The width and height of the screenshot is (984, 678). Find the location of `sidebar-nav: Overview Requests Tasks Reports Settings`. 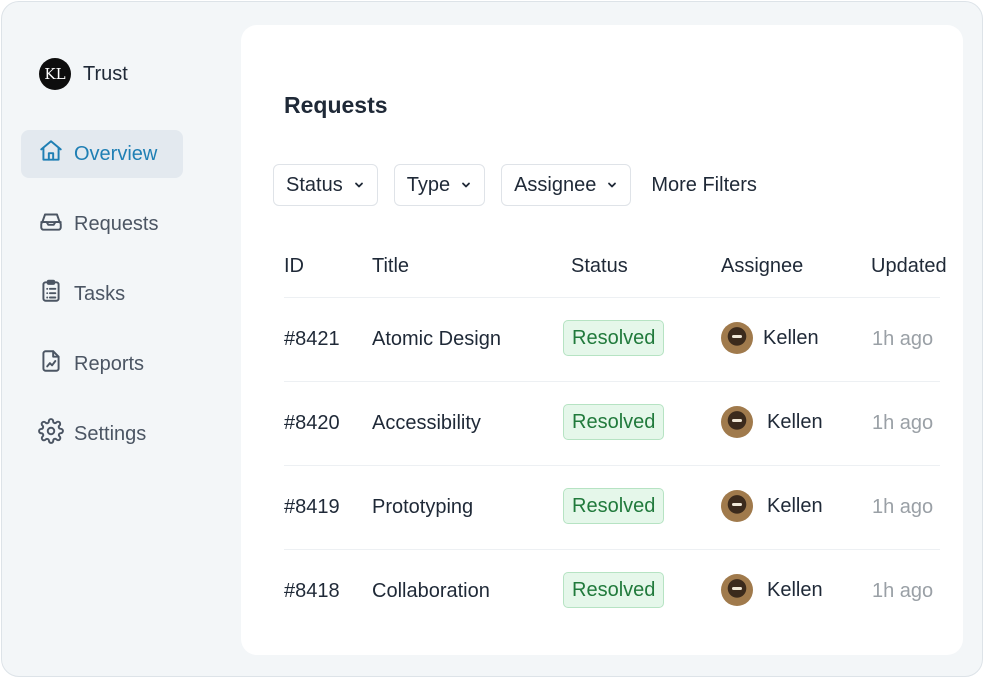

sidebar-nav: Overview Requests Tasks Reports Settings is located at coordinates (102, 305).